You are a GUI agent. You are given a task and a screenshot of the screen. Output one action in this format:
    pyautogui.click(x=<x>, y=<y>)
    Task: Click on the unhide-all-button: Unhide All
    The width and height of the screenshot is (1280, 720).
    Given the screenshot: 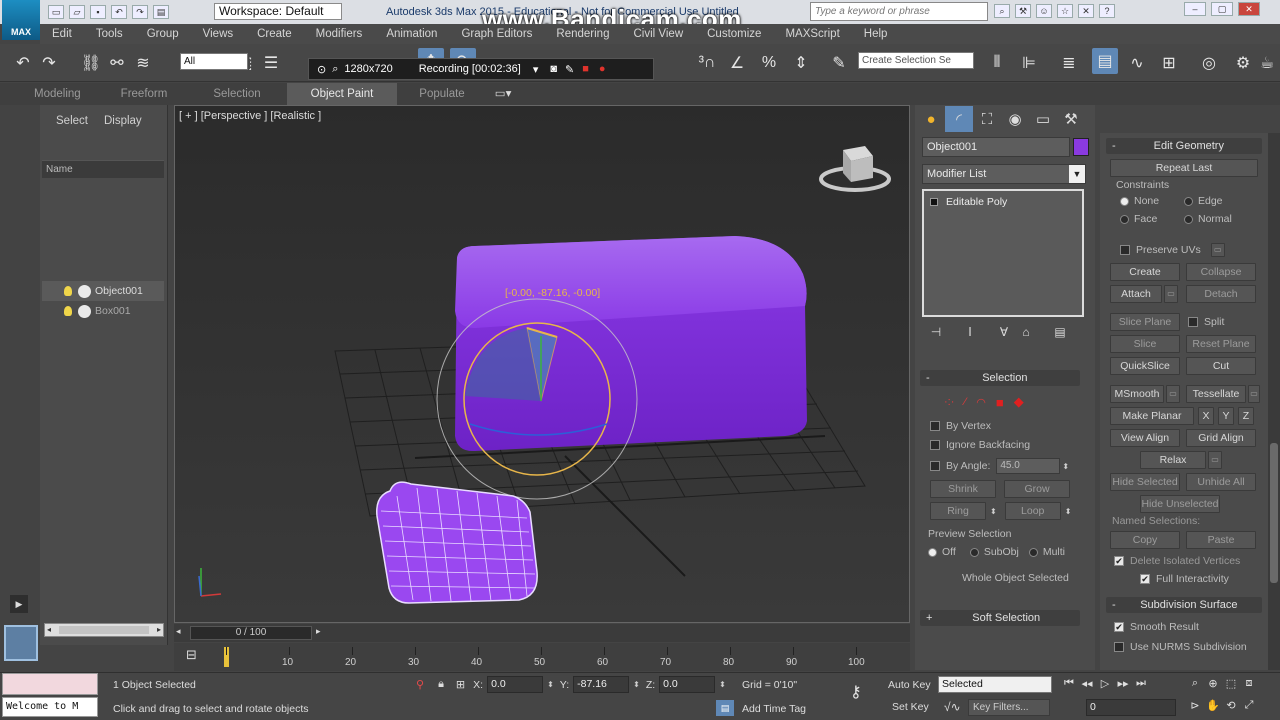 What is the action you would take?
    pyautogui.click(x=1221, y=482)
    